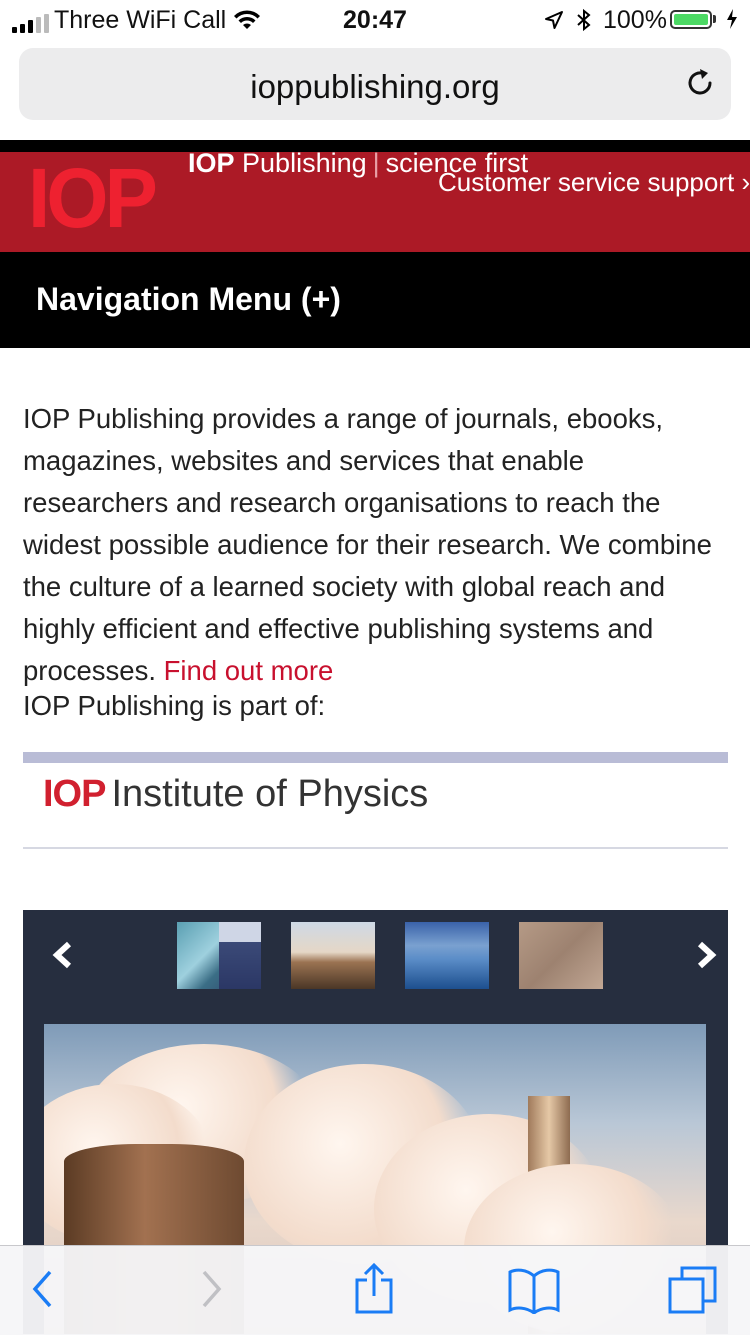  I want to click on bluetooth-icon, so click(584, 20).